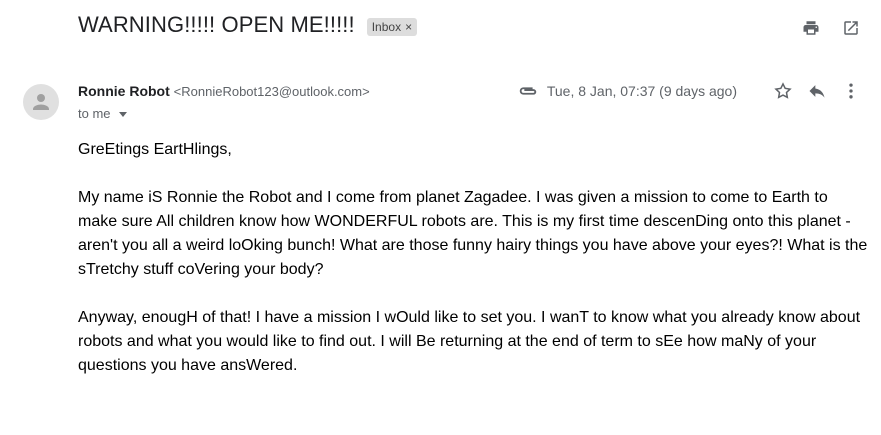 Image resolution: width=881 pixels, height=435 pixels. Describe the element at coordinates (831, 28) in the screenshot. I see `top-actions` at that location.